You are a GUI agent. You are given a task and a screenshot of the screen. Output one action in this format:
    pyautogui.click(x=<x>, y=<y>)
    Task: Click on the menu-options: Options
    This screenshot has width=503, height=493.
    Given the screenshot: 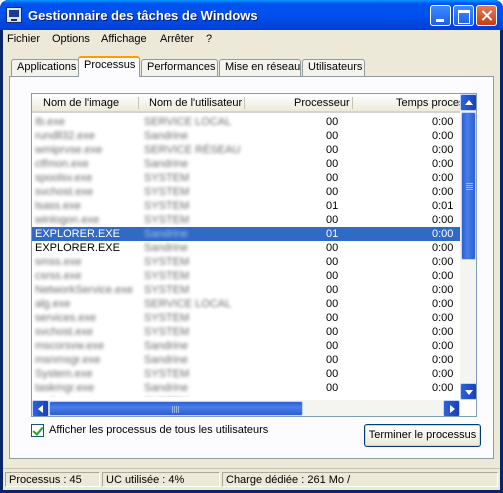 What is the action you would take?
    pyautogui.click(x=71, y=39)
    